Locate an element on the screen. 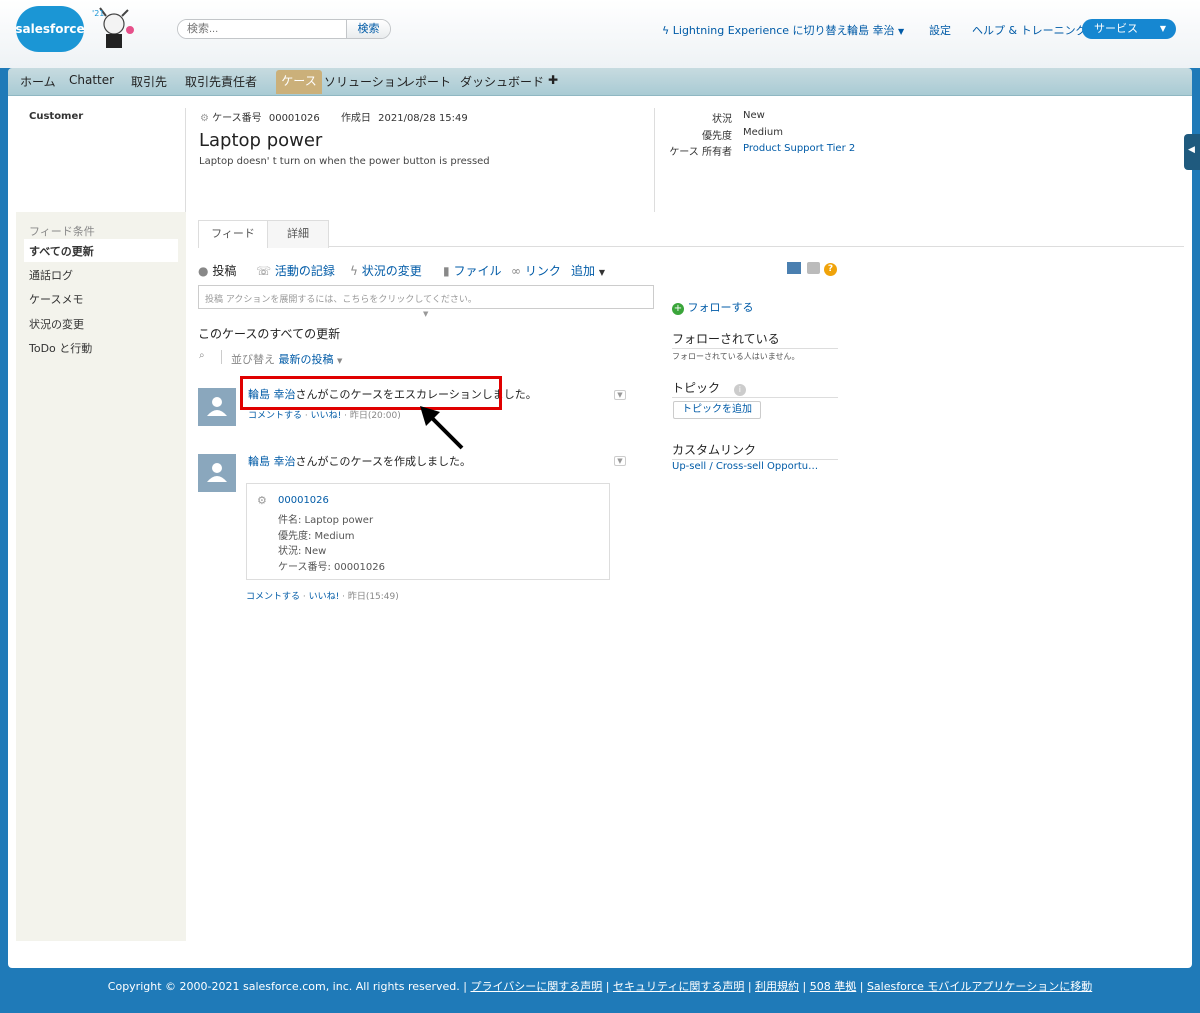 The height and width of the screenshot is (1013, 1200). lightning-bolt-icon: ϟ is located at coordinates (666, 30).